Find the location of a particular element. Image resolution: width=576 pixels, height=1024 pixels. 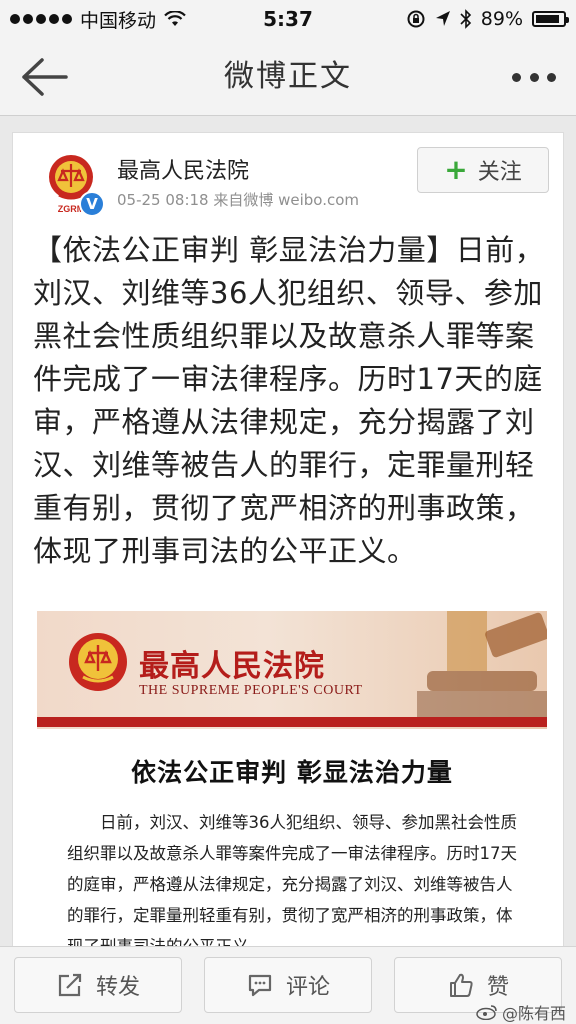

follow-button: + 关注 is located at coordinates (483, 170).